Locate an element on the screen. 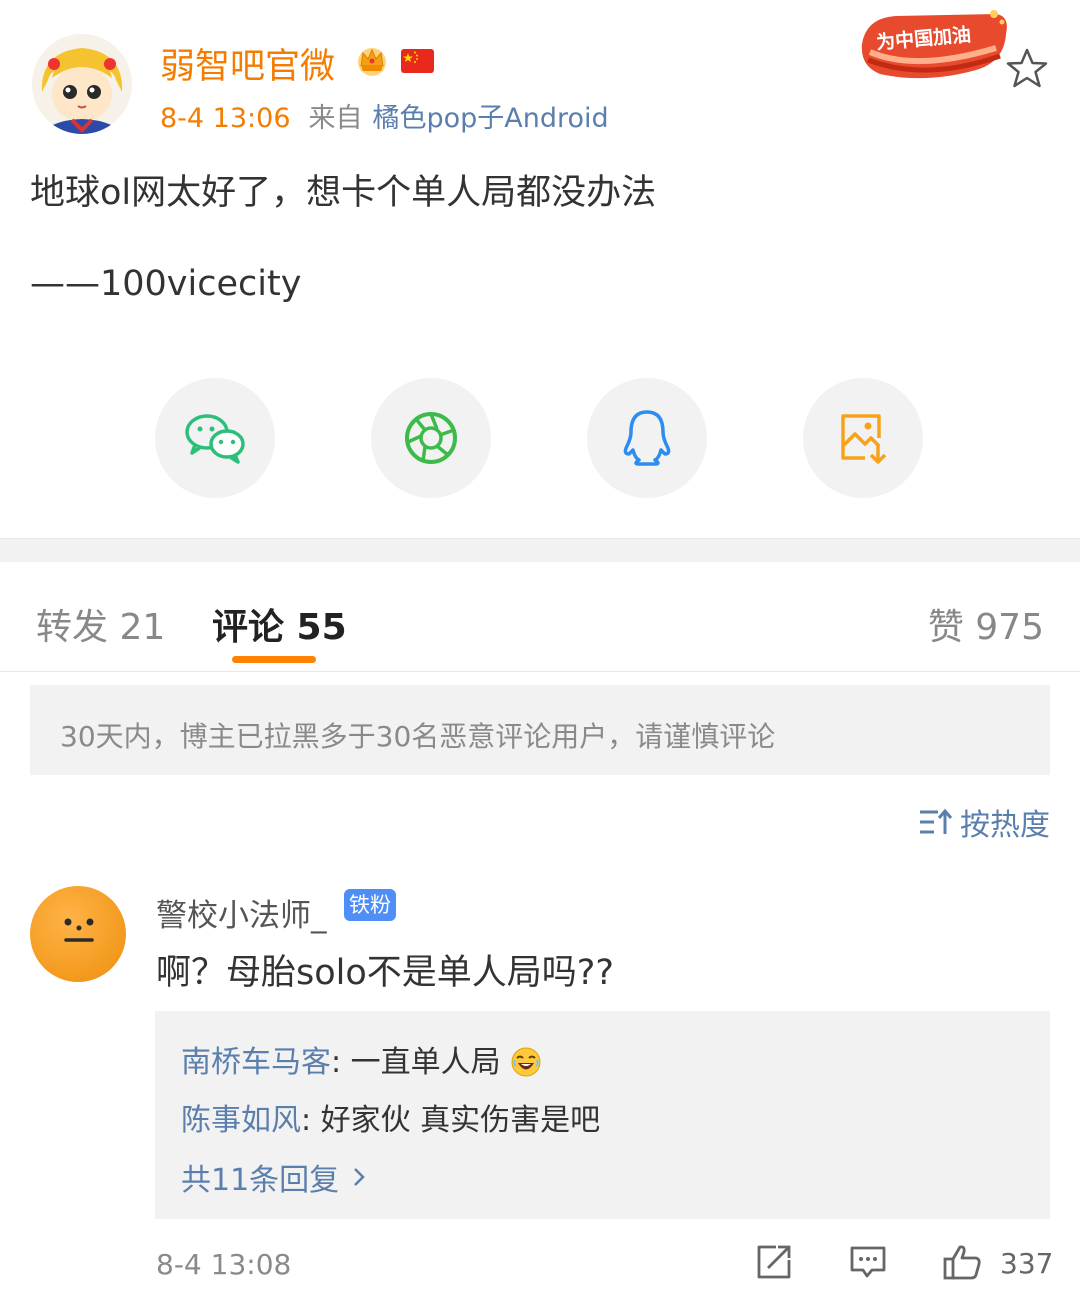 The height and width of the screenshot is (1294, 1080). repost-comment-icon is located at coordinates (774, 1262).